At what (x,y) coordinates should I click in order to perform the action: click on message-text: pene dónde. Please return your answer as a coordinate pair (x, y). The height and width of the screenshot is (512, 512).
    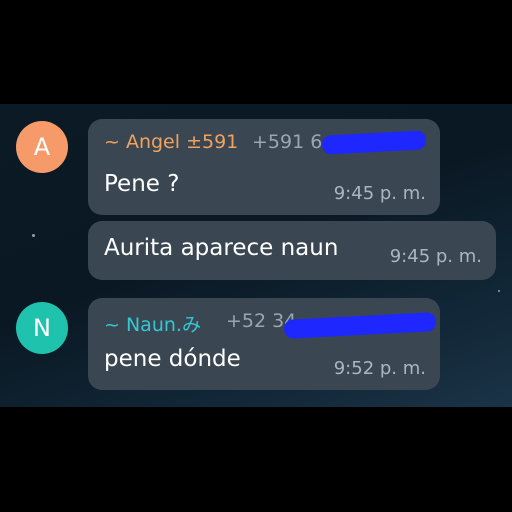
    Looking at the image, I should click on (172, 359).